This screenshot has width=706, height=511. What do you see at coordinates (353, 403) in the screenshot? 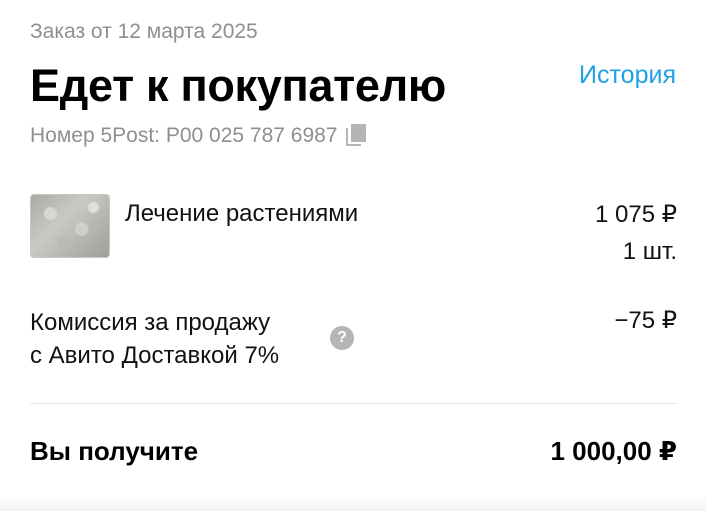
I see `divider` at bounding box center [353, 403].